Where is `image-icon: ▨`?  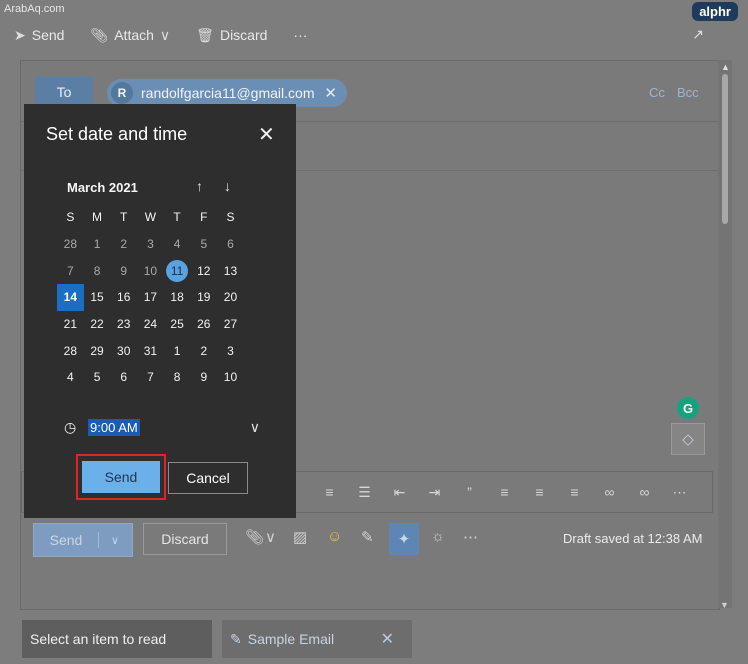 image-icon: ▨ is located at coordinates (300, 537).